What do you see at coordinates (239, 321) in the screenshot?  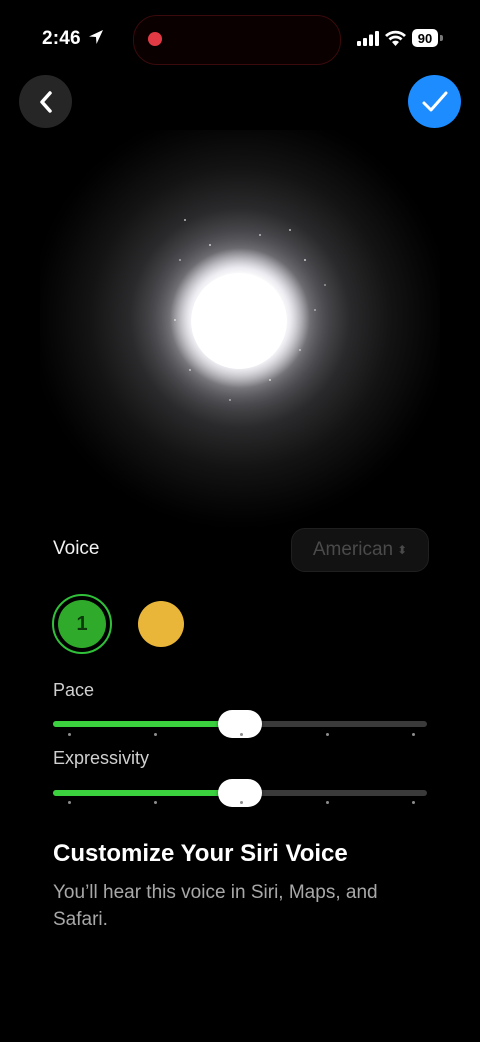 I see `orb-core` at bounding box center [239, 321].